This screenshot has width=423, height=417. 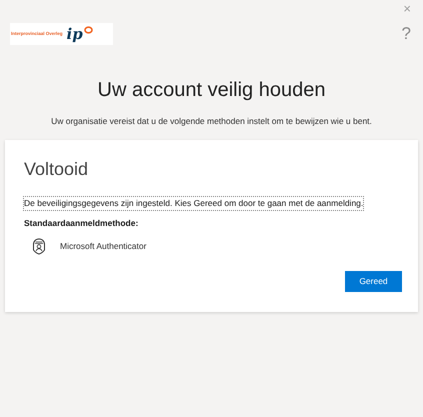 What do you see at coordinates (211, 121) in the screenshot?
I see `page-subtitle: Uw organisatie vereist dat u de volgende methoden instelt om te bewijzen wie u bent.` at bounding box center [211, 121].